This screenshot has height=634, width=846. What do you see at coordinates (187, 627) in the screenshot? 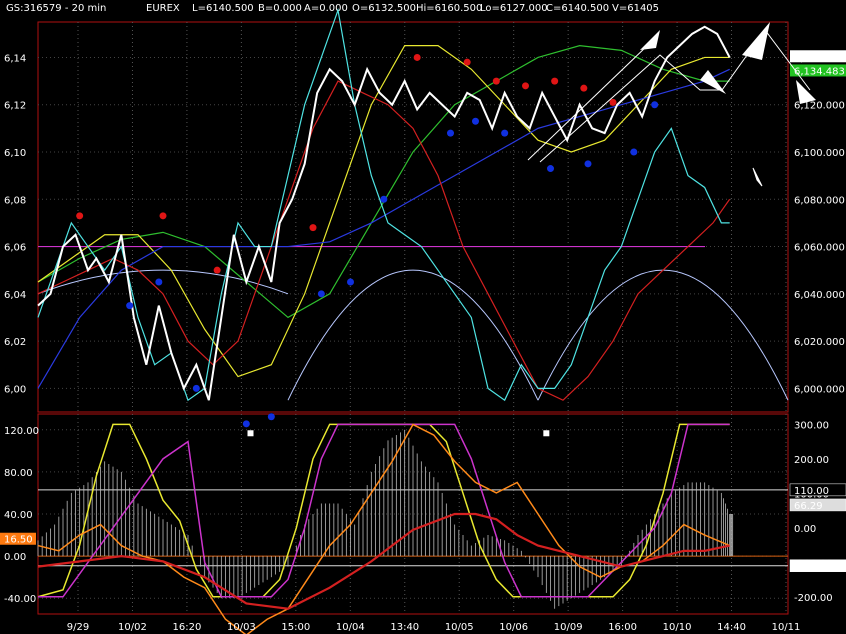
I see `x-tick-label: 16:20` at bounding box center [187, 627].